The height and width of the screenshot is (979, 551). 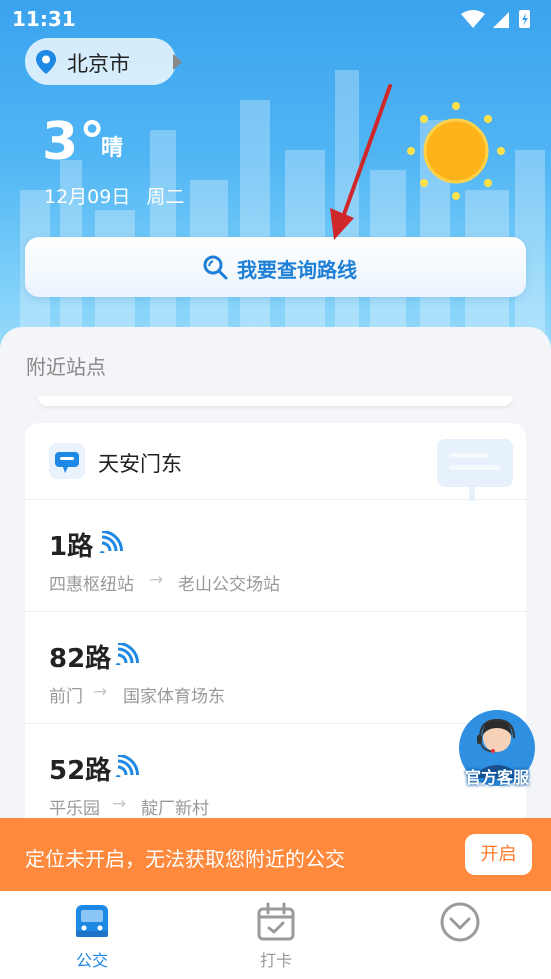 What do you see at coordinates (87, 197) in the screenshot?
I see `date: 12月09日` at bounding box center [87, 197].